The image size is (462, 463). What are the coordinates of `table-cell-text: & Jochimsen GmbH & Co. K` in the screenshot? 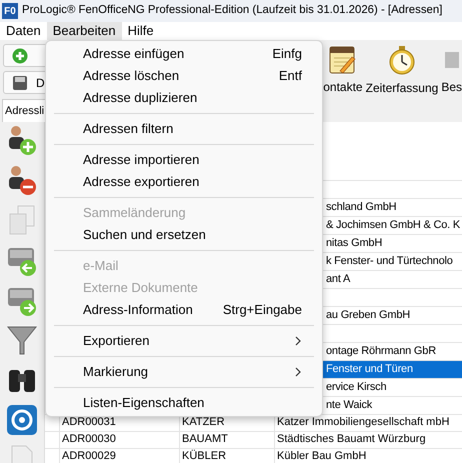 It's located at (393, 225).